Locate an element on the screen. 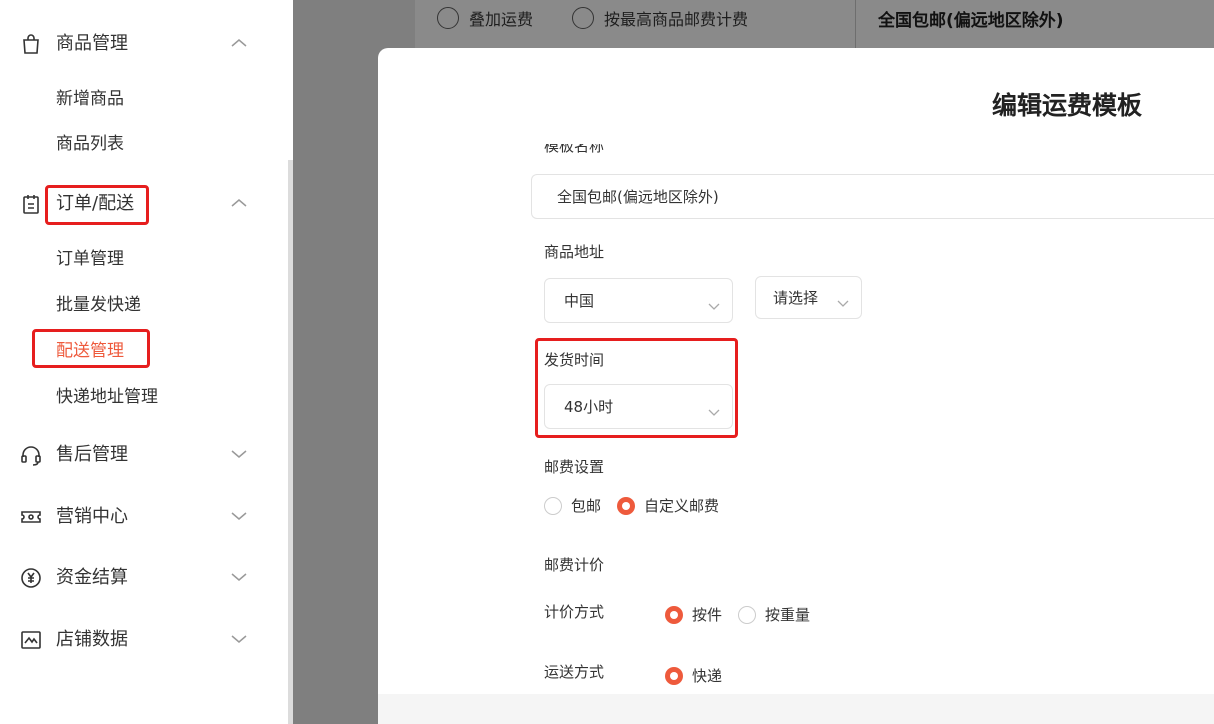  postage-setting-label: 邮费设置 is located at coordinates (574, 467).